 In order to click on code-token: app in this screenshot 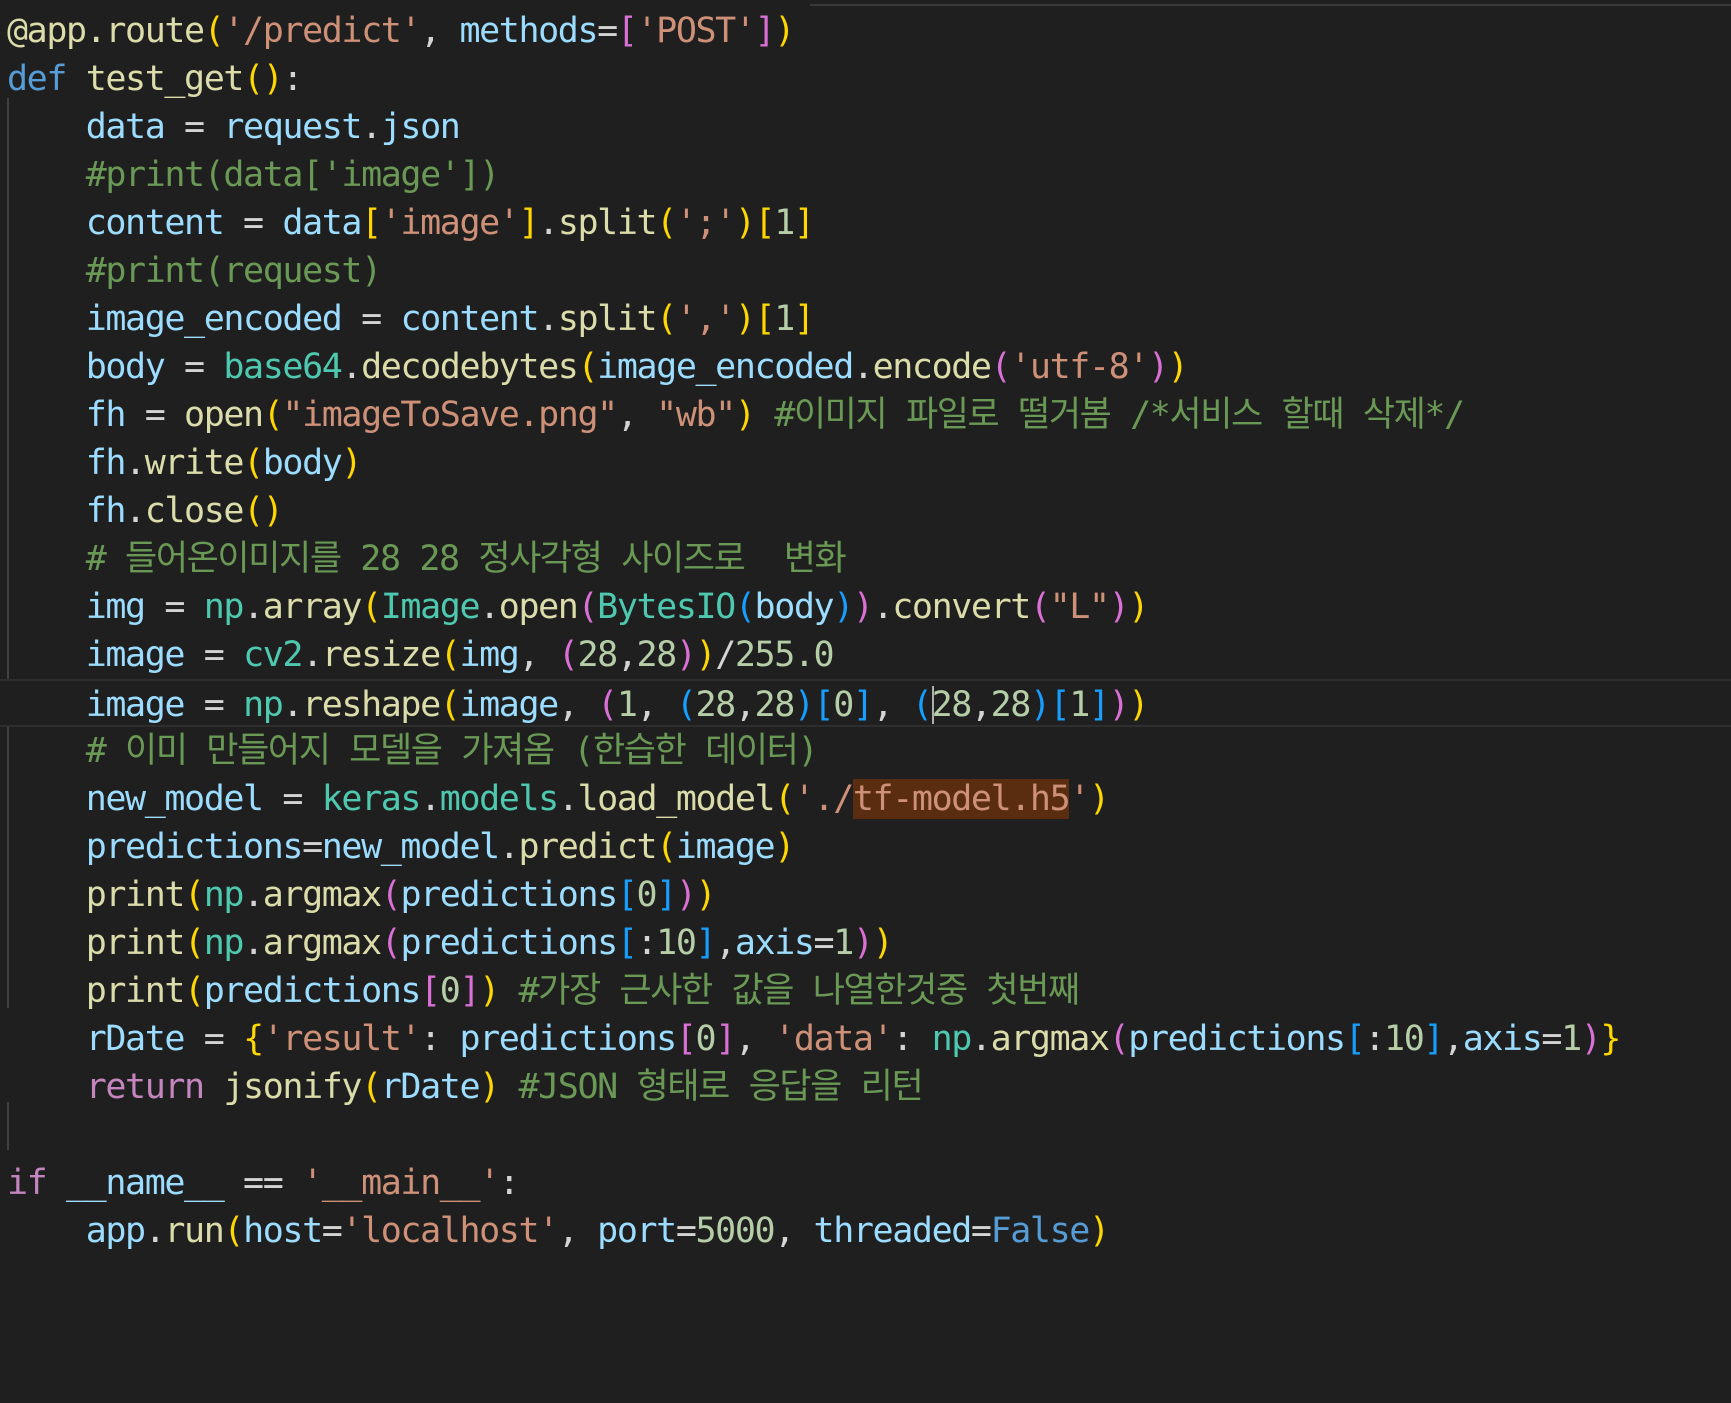, I will do `click(115, 1231)`.